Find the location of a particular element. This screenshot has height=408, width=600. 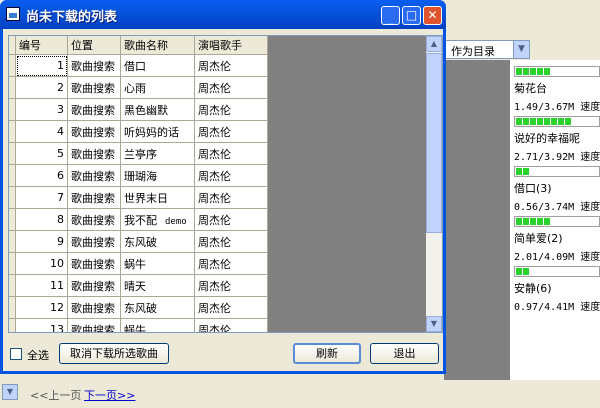

table-row: 8 歌曲搜索 我不配 demo 周杰伦 is located at coordinates (138, 219).